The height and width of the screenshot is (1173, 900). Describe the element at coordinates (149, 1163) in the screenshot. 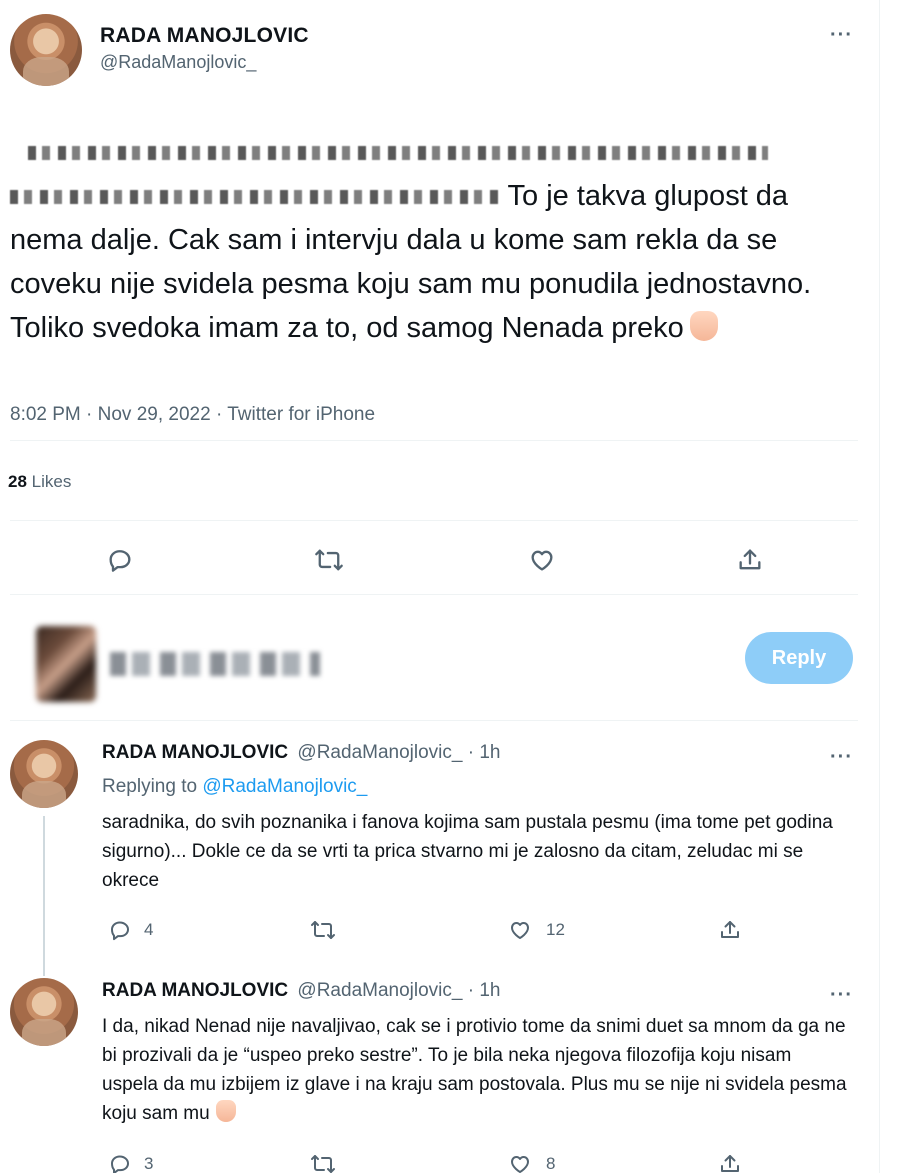

I see `reply-count: 3` at that location.